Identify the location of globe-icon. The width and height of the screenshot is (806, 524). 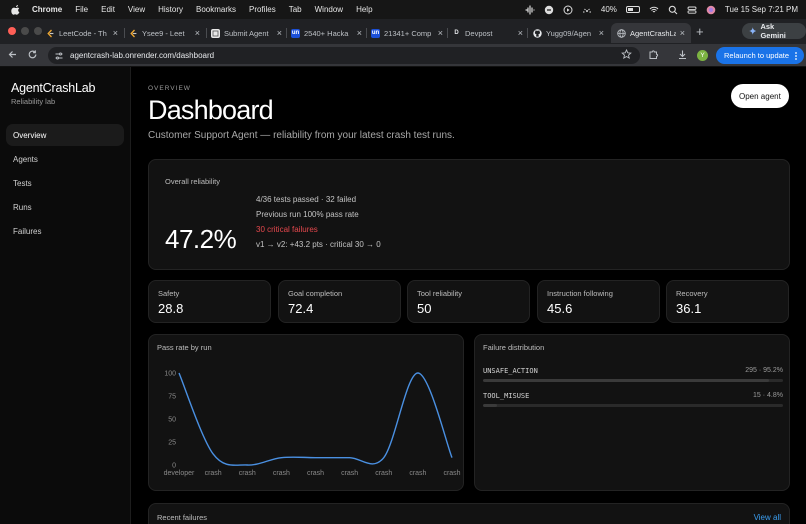
(621, 33).